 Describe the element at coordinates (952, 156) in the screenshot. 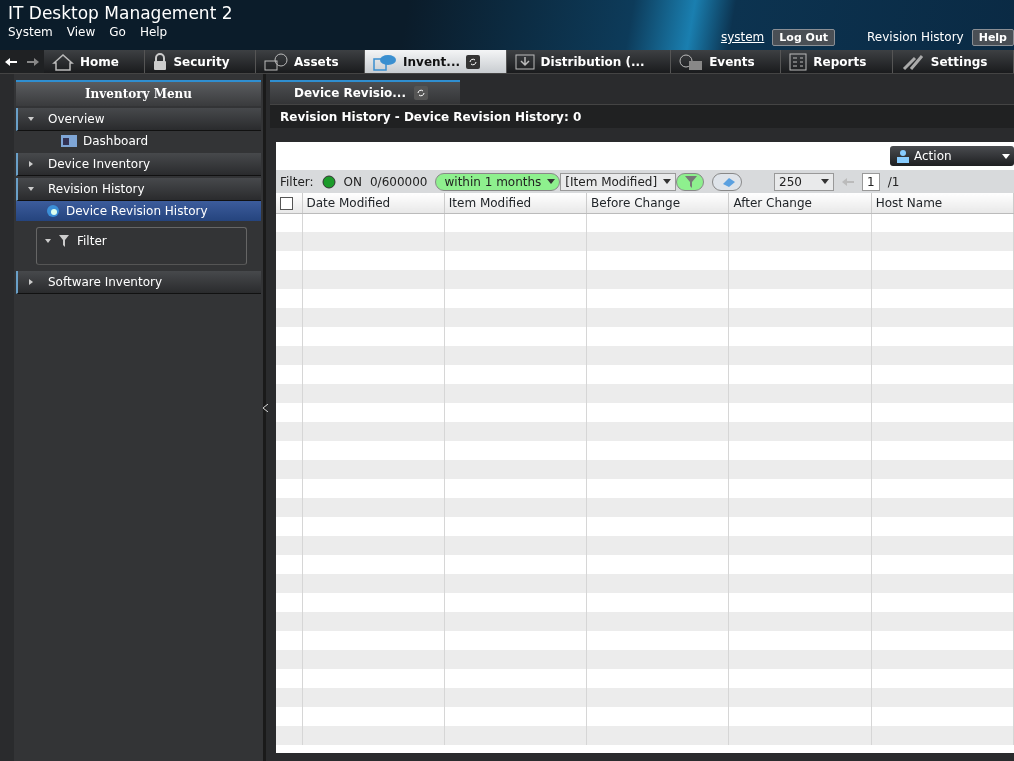

I see `action-button: Action` at that location.